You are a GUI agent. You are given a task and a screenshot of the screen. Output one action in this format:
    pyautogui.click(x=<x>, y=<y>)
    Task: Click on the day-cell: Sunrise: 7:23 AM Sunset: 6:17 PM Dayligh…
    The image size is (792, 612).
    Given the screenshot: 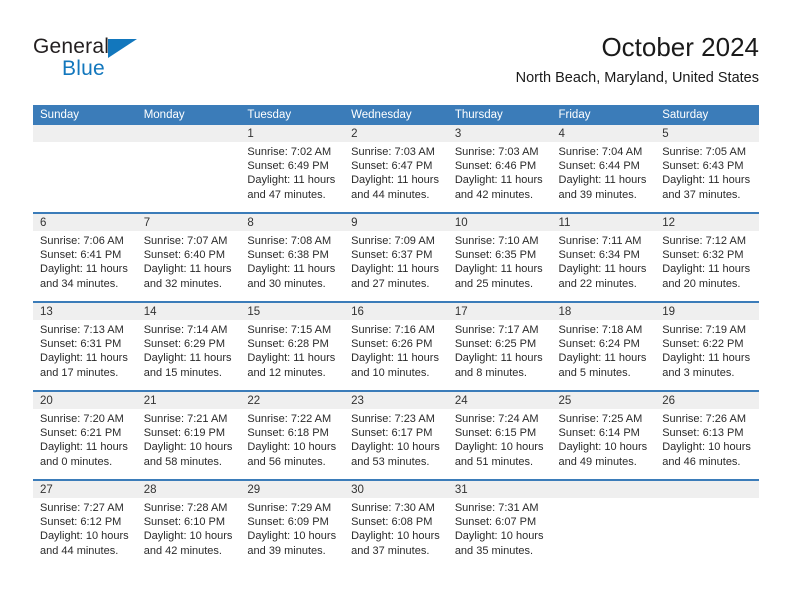 What is the action you would take?
    pyautogui.click(x=396, y=444)
    